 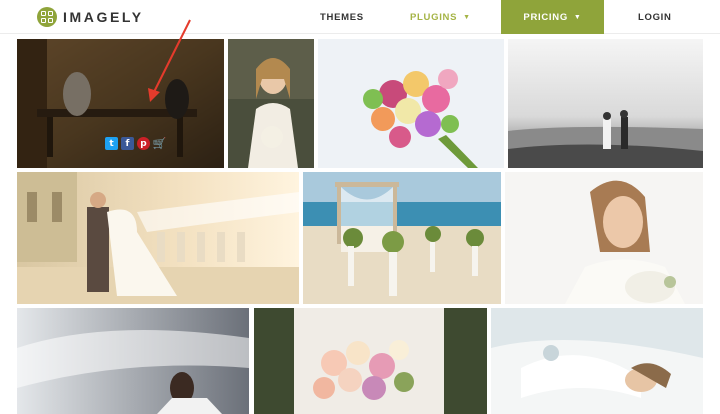 I want to click on nav-themes-label: THEMES, so click(x=342, y=17).